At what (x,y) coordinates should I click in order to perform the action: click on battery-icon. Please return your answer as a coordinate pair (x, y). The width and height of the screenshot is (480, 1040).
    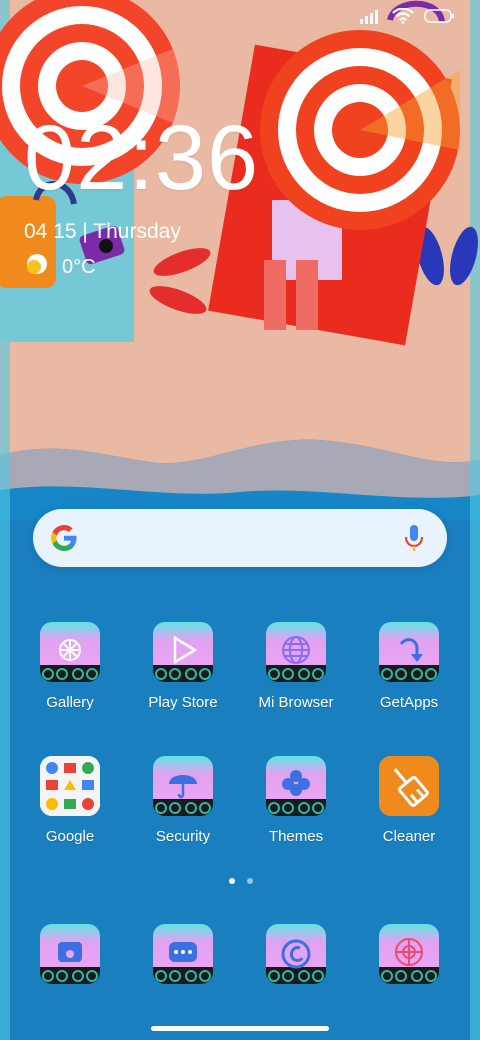
    Looking at the image, I should click on (439, 16).